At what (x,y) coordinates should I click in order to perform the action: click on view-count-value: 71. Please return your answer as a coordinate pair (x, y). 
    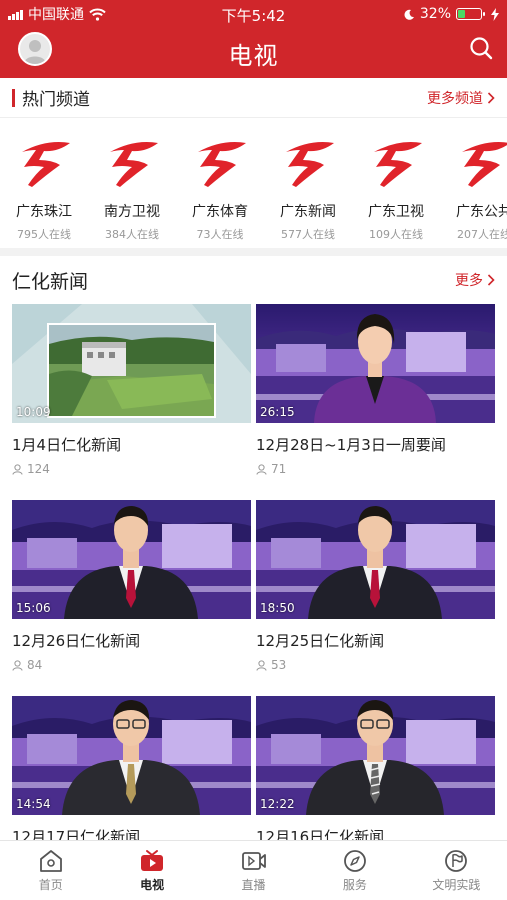
    Looking at the image, I should click on (279, 469).